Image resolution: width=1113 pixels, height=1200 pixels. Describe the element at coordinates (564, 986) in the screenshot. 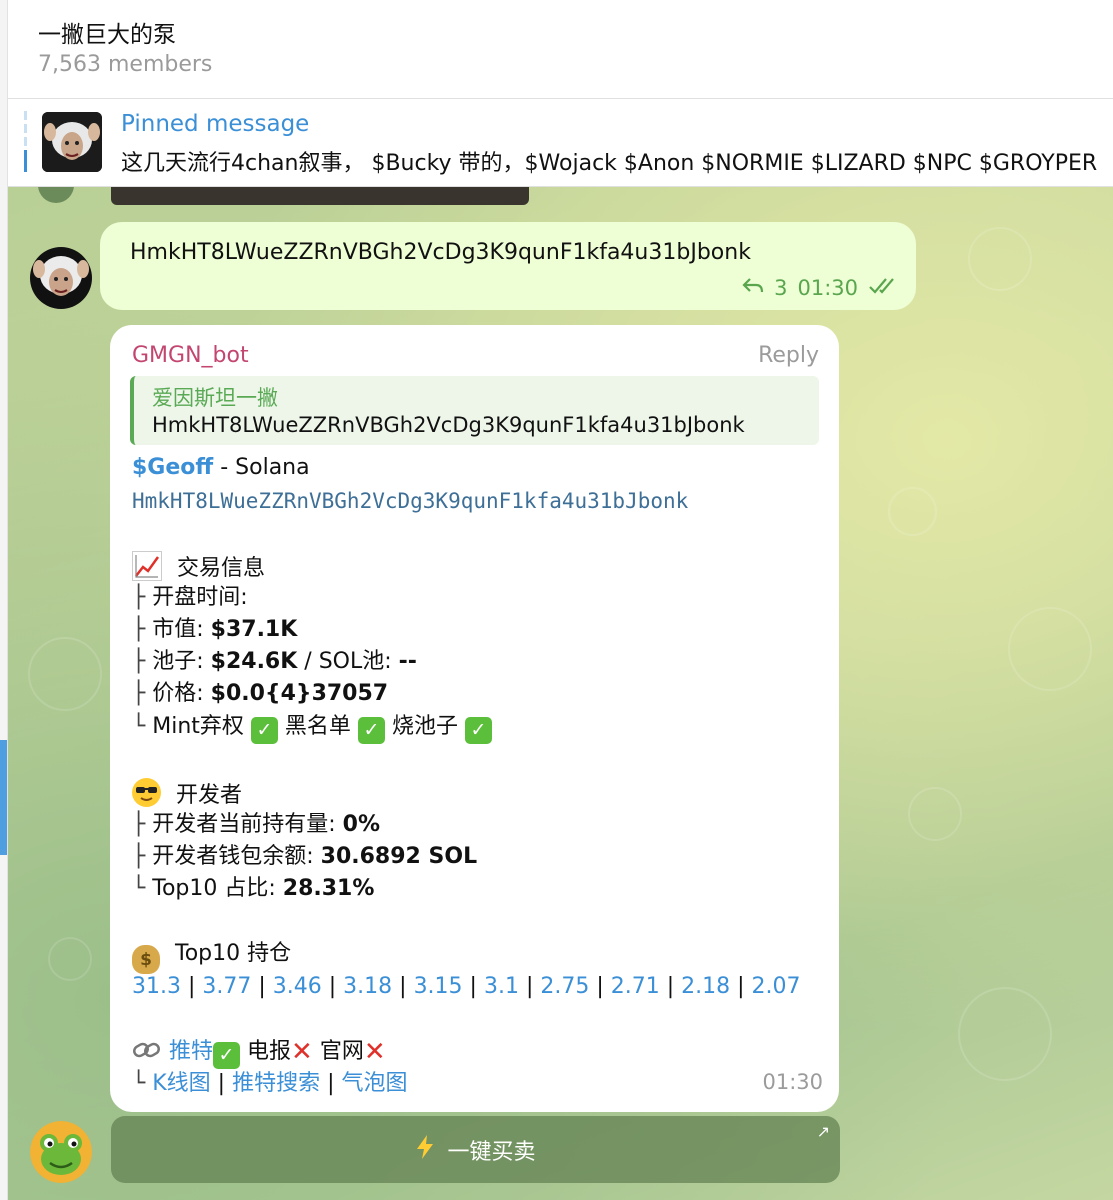

I see `holding-value: 2.75` at that location.